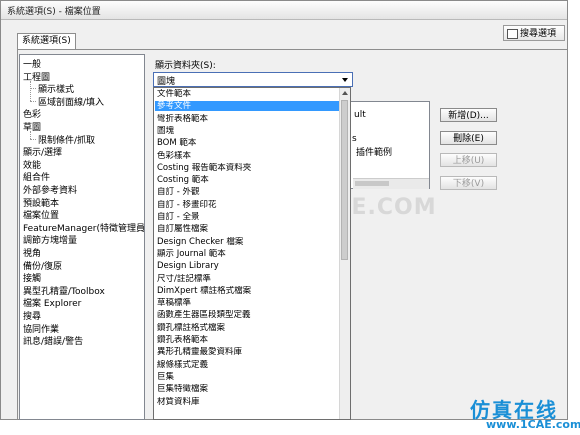  I want to click on tree-item: 顯示樣式, so click(56, 88).